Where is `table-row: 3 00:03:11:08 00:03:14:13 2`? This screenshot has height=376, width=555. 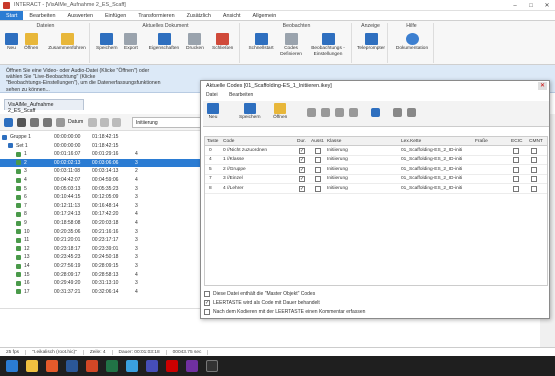 table-row: 3 00:03:11:08 00:03:14:13 2 is located at coordinates (102, 171).